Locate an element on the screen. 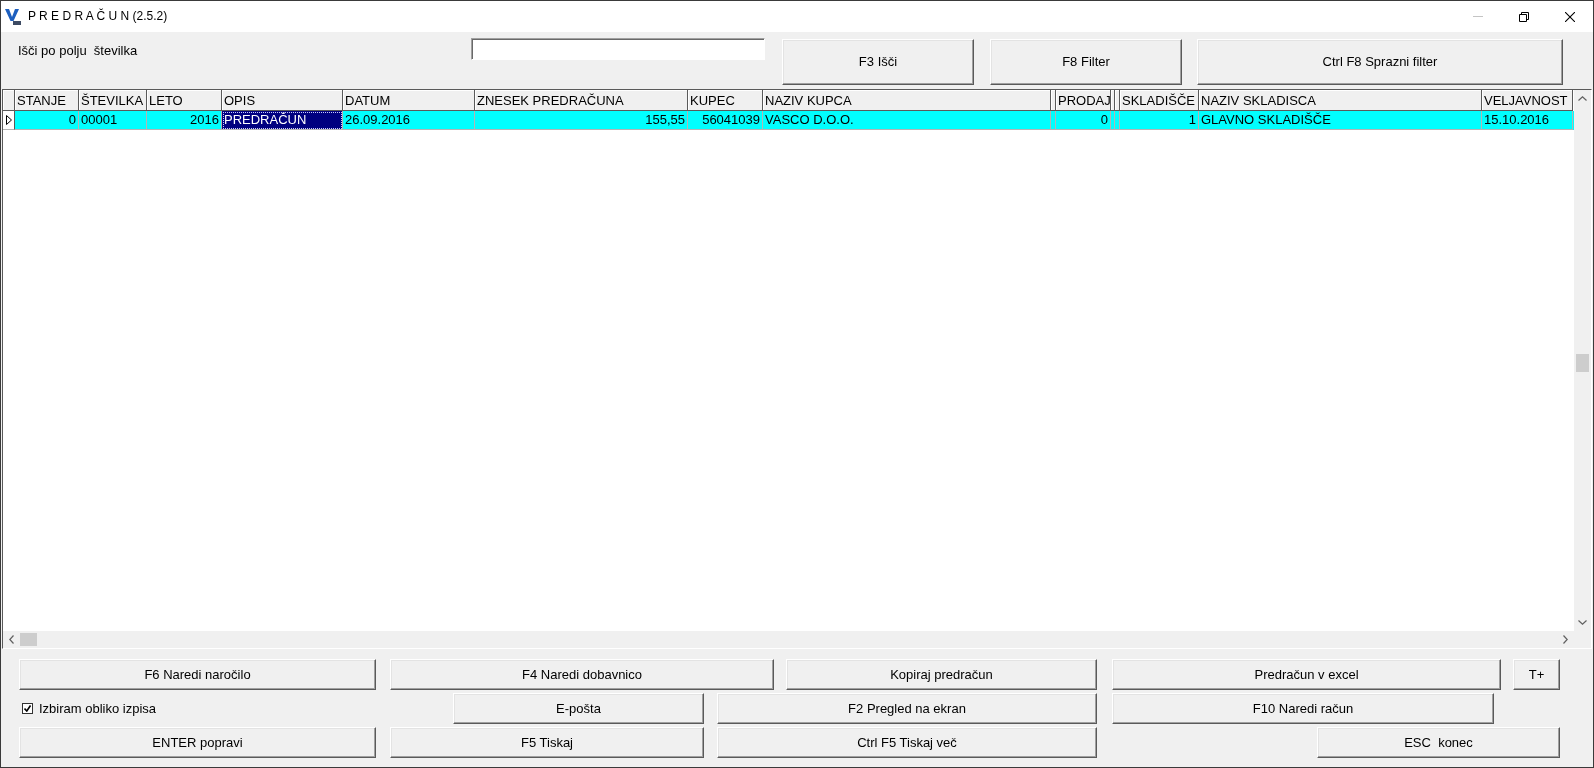  command-button: F10 Naredi račun is located at coordinates (1303, 708).